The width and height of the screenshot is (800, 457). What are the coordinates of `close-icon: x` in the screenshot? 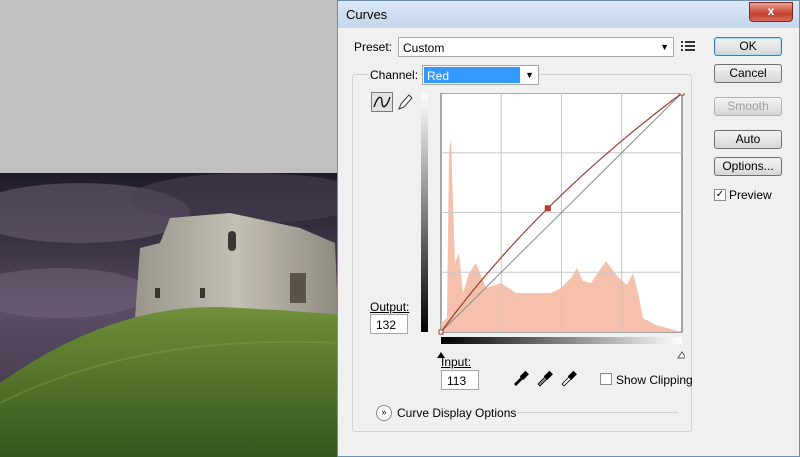 It's located at (771, 11).